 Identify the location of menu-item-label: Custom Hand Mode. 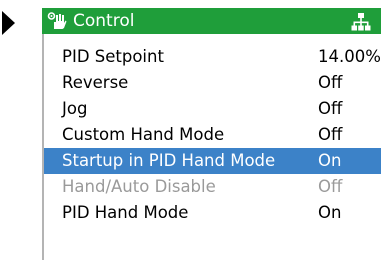
(143, 134).